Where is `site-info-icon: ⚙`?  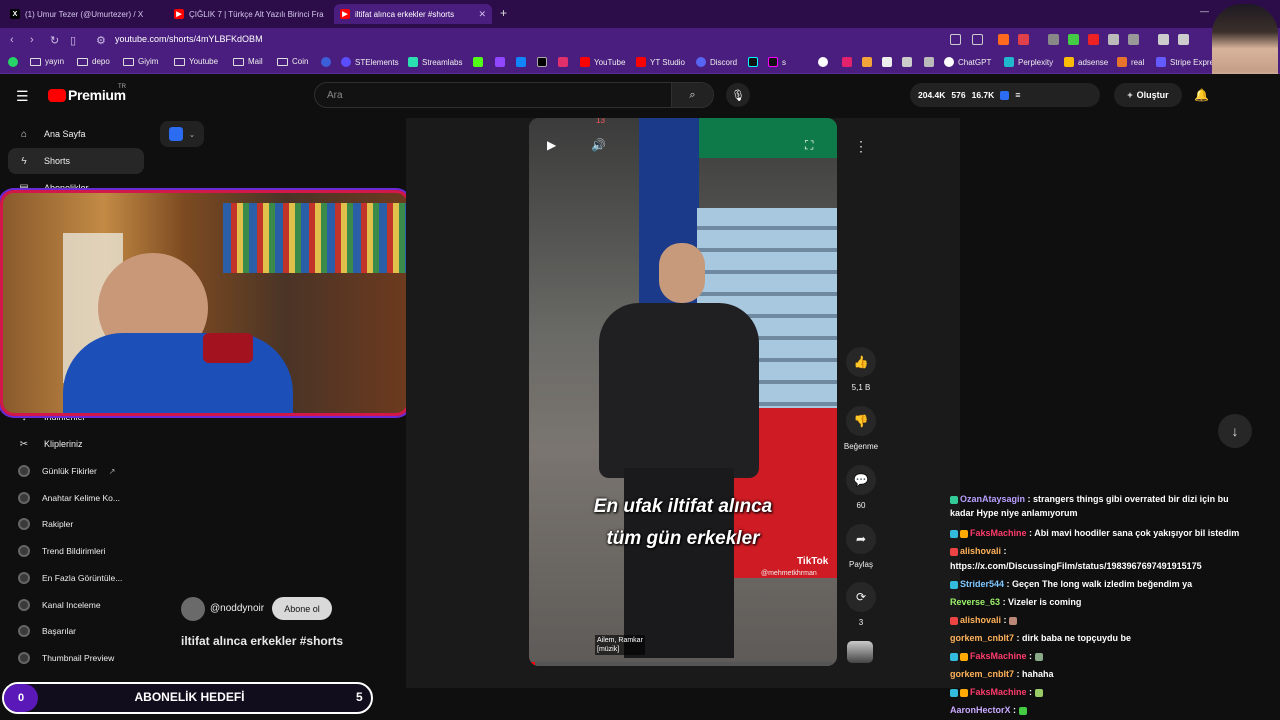
site-info-icon: ⚙ is located at coordinates (101, 40).